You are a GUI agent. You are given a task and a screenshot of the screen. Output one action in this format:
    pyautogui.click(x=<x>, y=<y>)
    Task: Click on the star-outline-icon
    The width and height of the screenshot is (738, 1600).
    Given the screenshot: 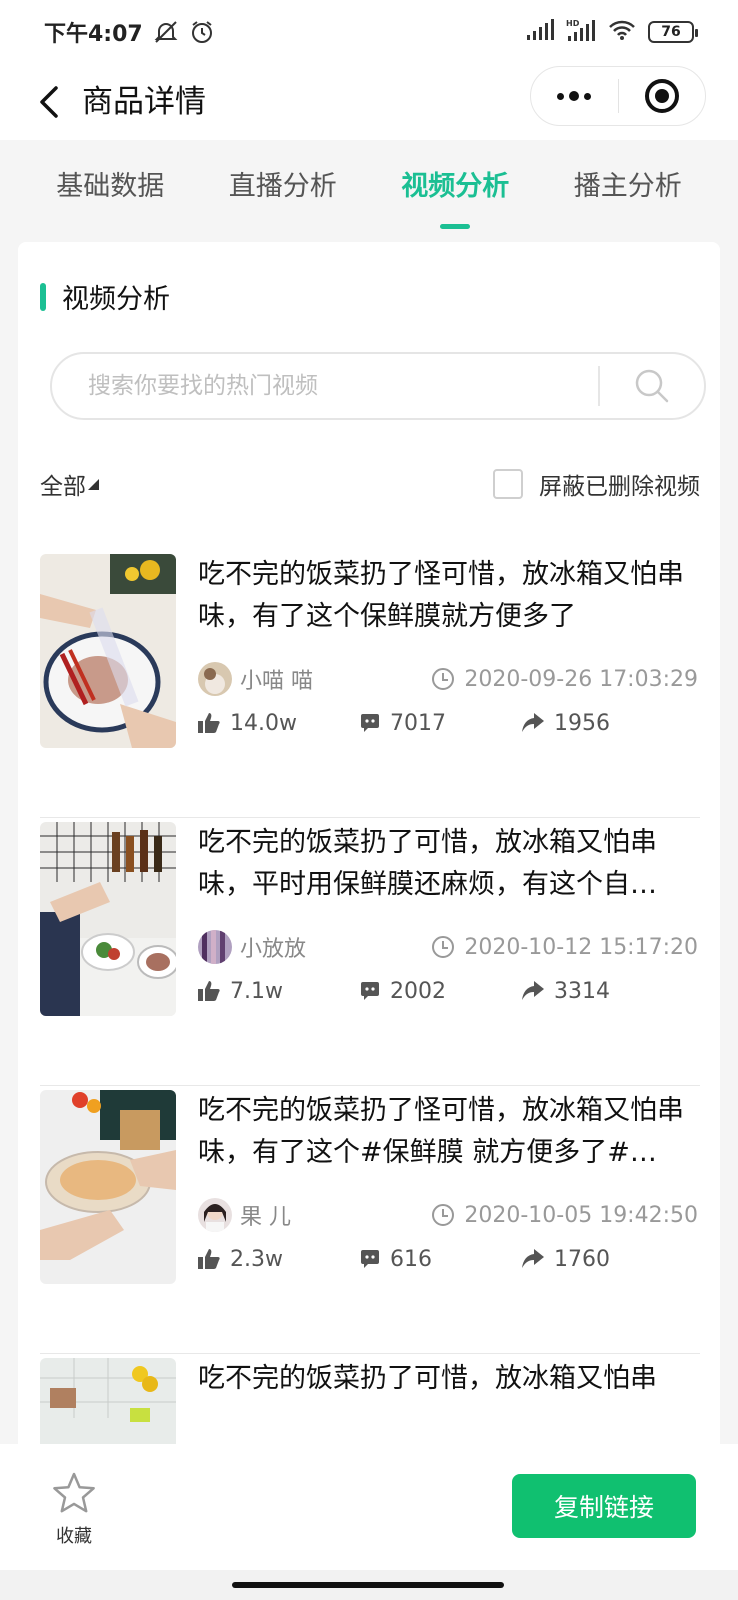 What is the action you would take?
    pyautogui.click(x=74, y=1492)
    